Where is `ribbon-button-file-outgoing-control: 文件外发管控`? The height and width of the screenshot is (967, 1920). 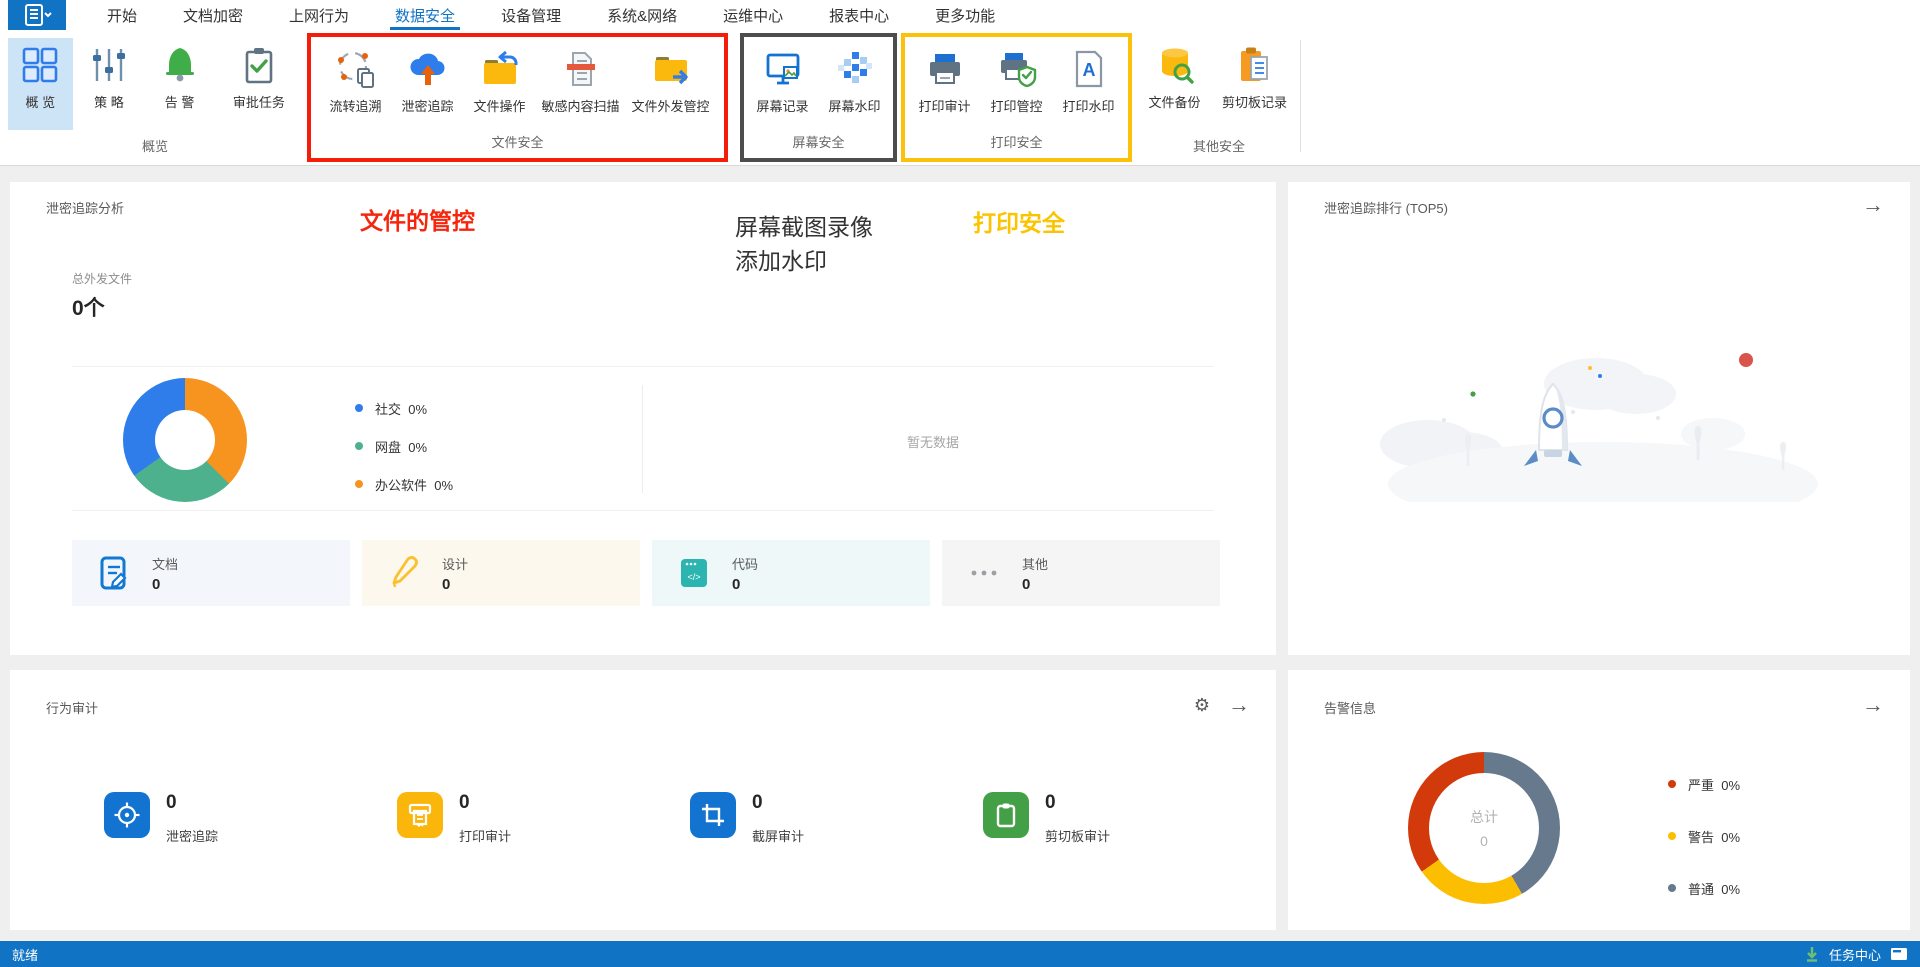
ribbon-button-file-outgoing-control: 文件外发管控 is located at coordinates (671, 88).